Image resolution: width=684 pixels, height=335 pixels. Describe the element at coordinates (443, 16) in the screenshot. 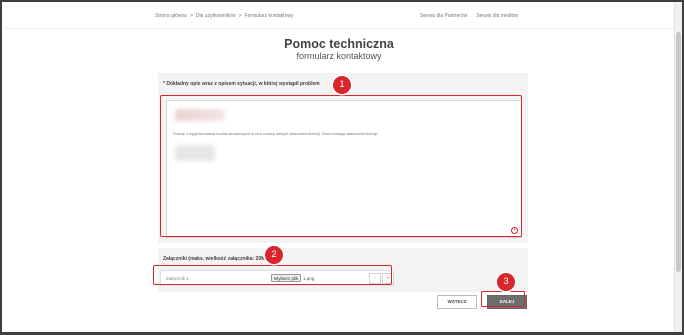

I see `partners-link: Serwis dla Partnerów` at that location.